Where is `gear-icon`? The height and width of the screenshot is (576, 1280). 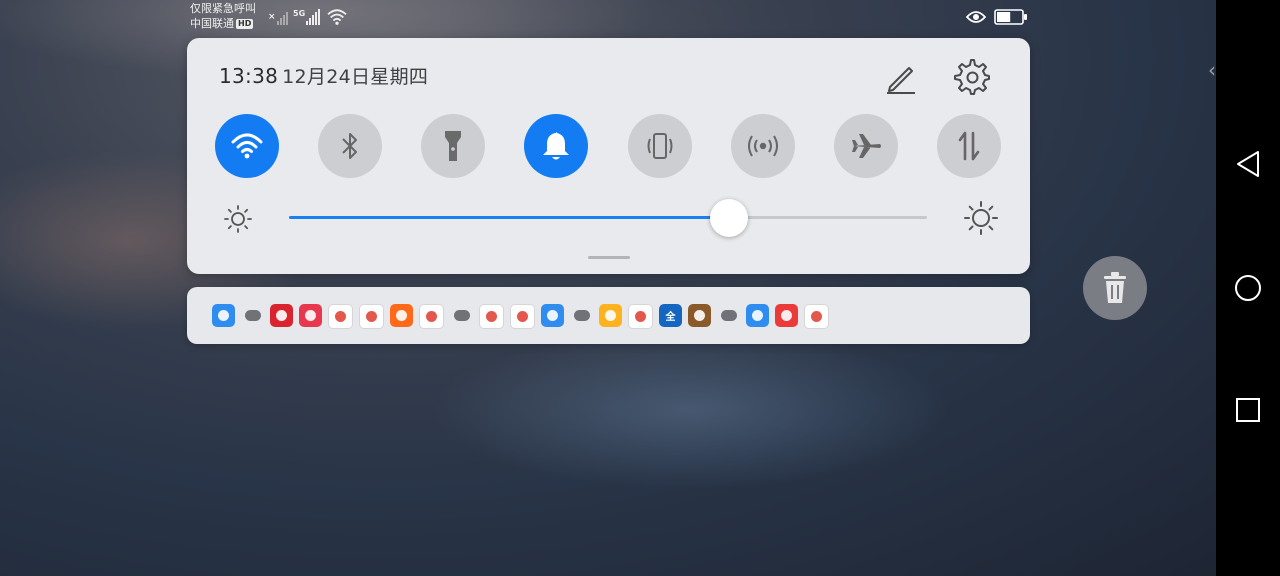 gear-icon is located at coordinates (972, 77).